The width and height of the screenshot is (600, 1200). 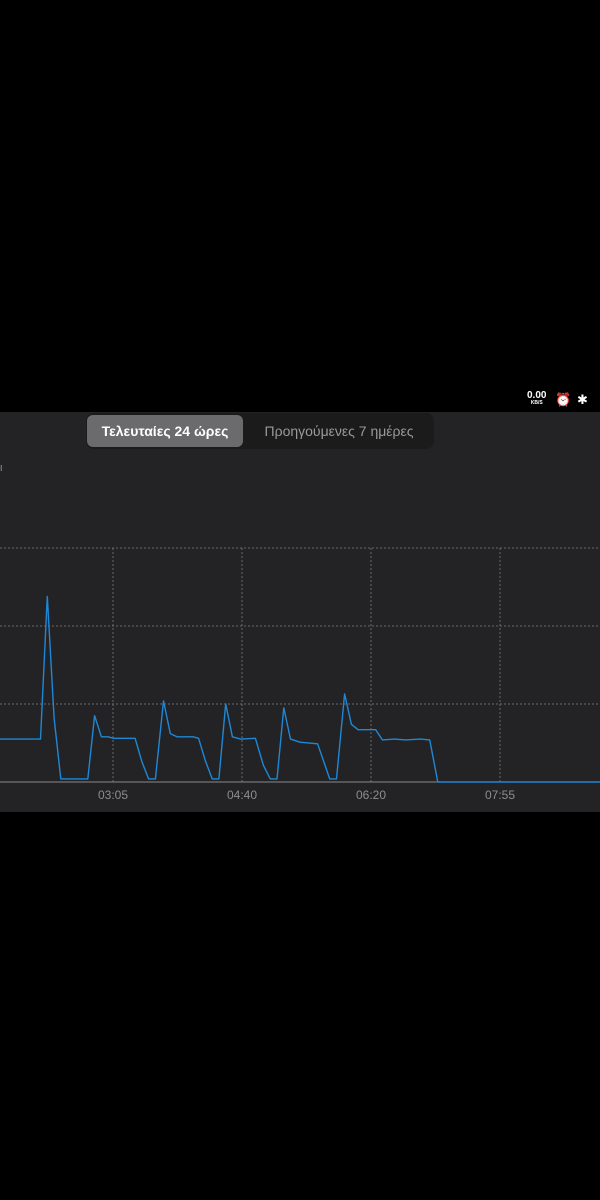 What do you see at coordinates (500, 795) in the screenshot?
I see `x-tick-label: 07:55` at bounding box center [500, 795].